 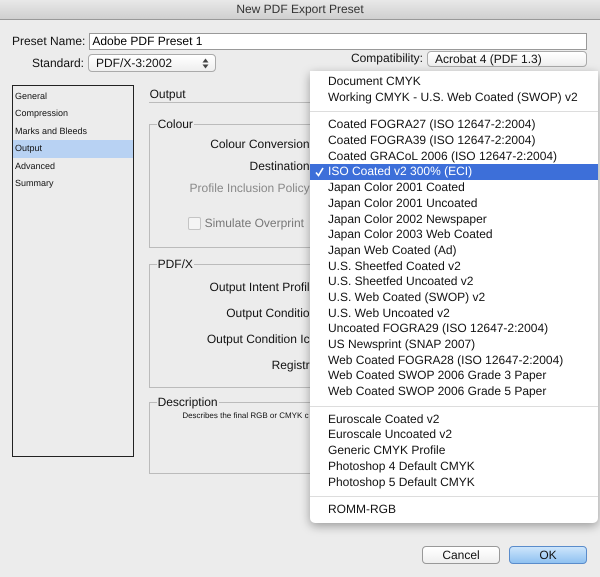 I want to click on field-label: Output Conditio, so click(x=267, y=313).